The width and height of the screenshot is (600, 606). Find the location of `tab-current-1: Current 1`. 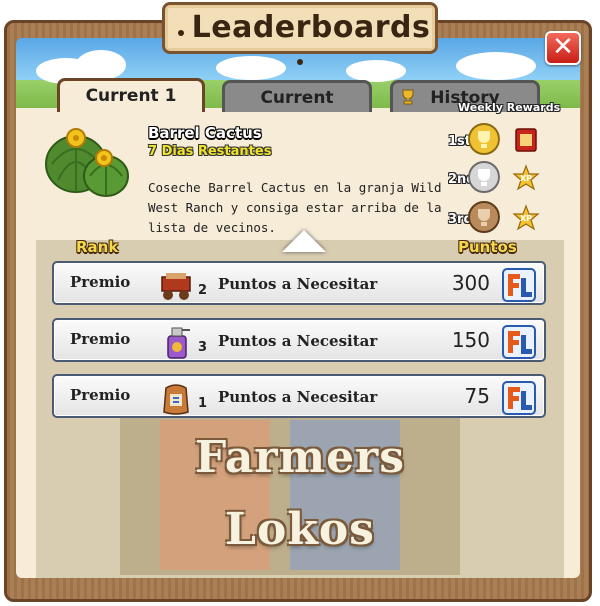

tab-current-1: Current 1 is located at coordinates (131, 95).